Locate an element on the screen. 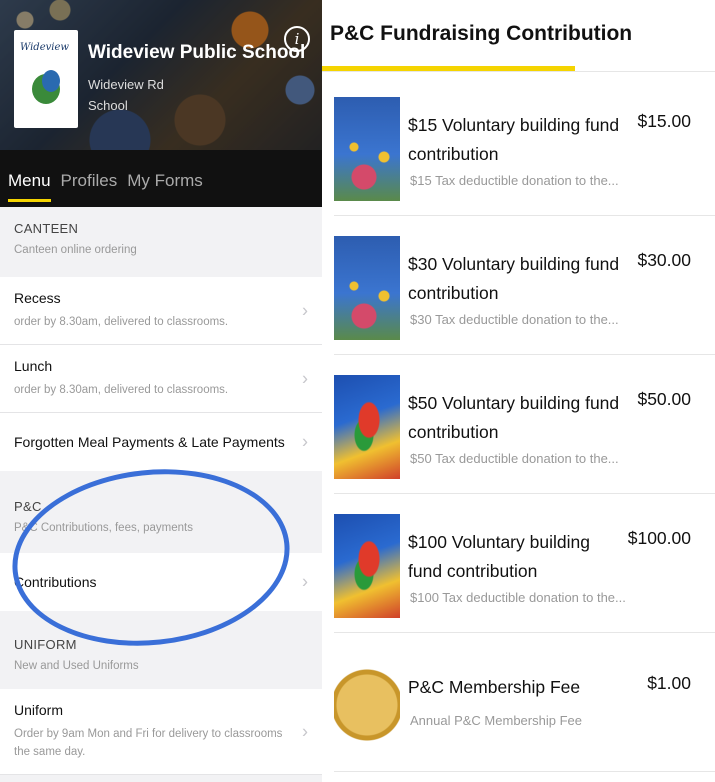 The height and width of the screenshot is (782, 715). panel-header: P&C Fundraising Contribution is located at coordinates (518, 37).